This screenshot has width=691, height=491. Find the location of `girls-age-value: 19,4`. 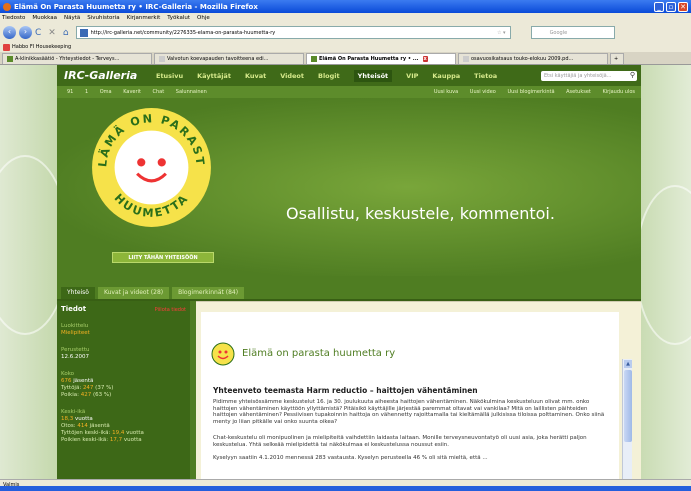

girls-age-value: 19,4 is located at coordinates (118, 433).